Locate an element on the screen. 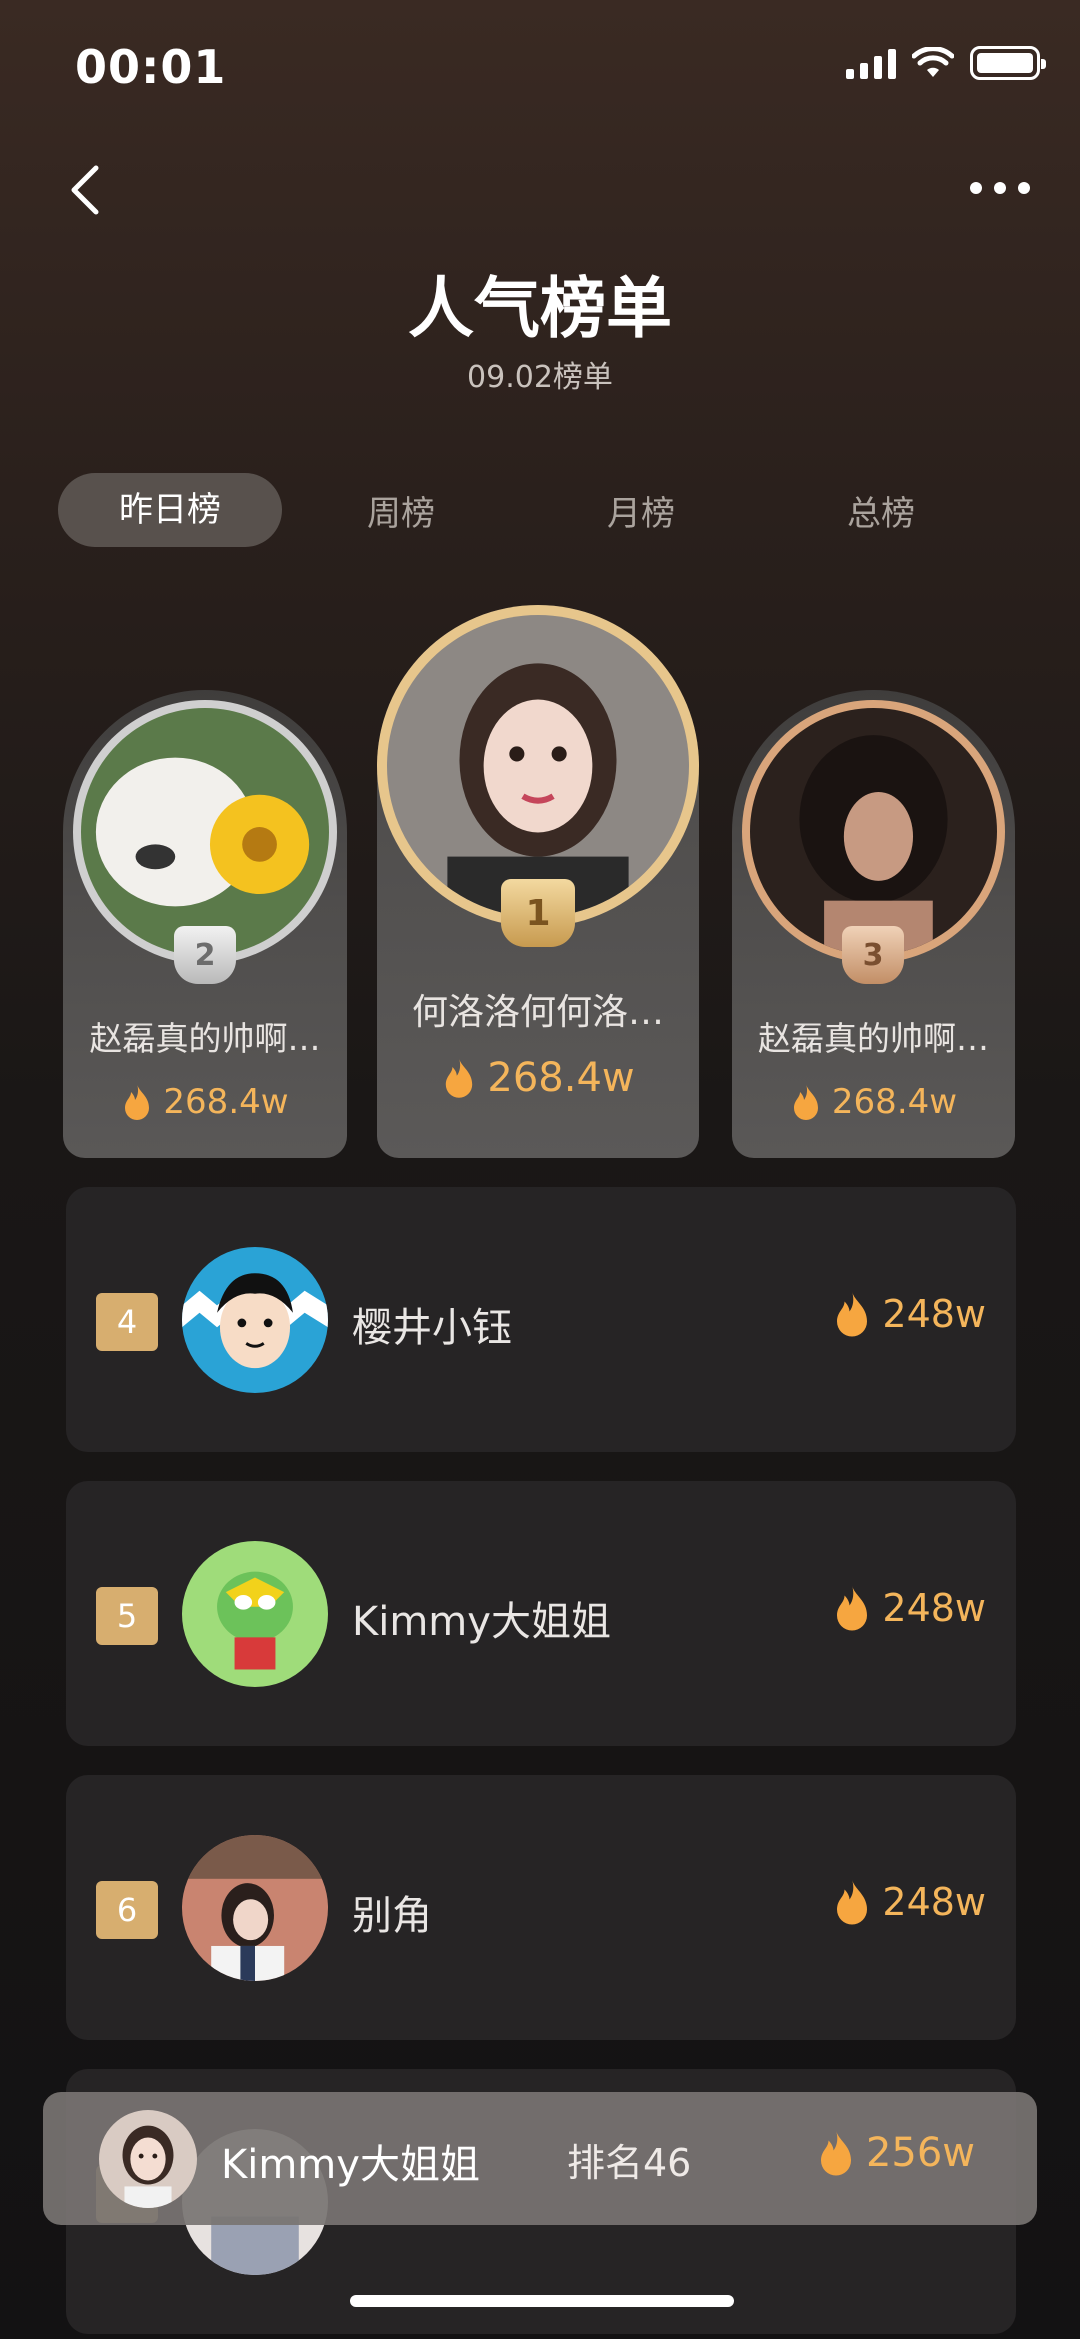  battery-icon is located at coordinates (1008, 63).